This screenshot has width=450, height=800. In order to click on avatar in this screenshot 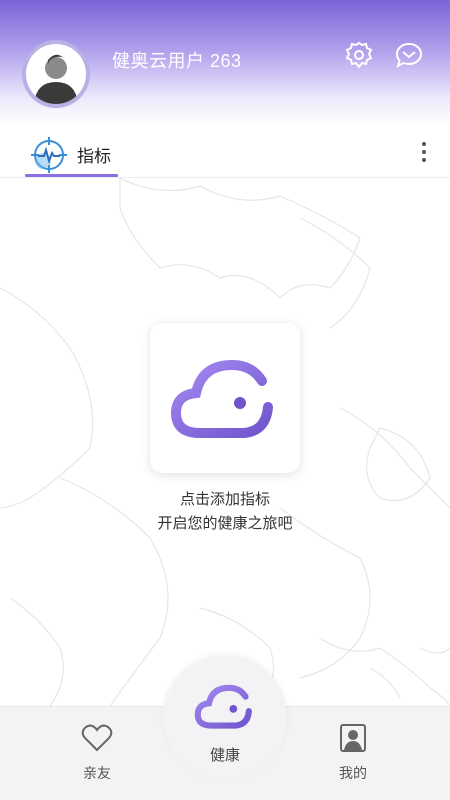, I will do `click(56, 74)`.